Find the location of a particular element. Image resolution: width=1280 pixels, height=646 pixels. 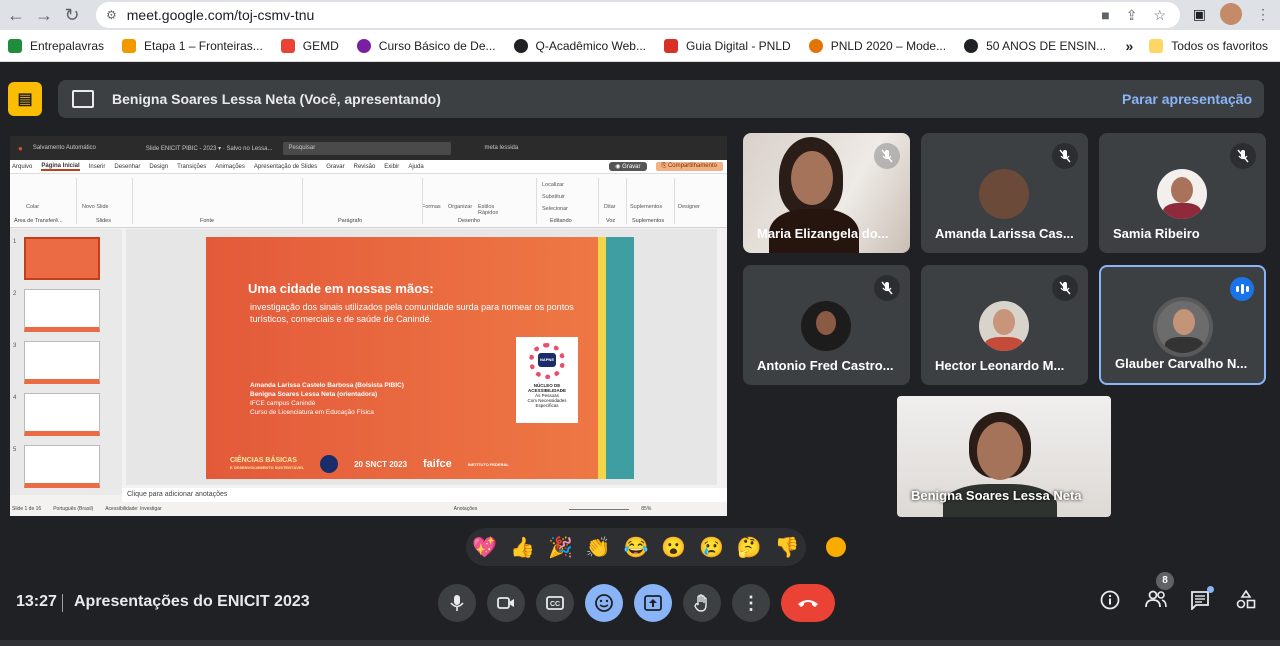

arrange-button: Organizar is located at coordinates (460, 207).